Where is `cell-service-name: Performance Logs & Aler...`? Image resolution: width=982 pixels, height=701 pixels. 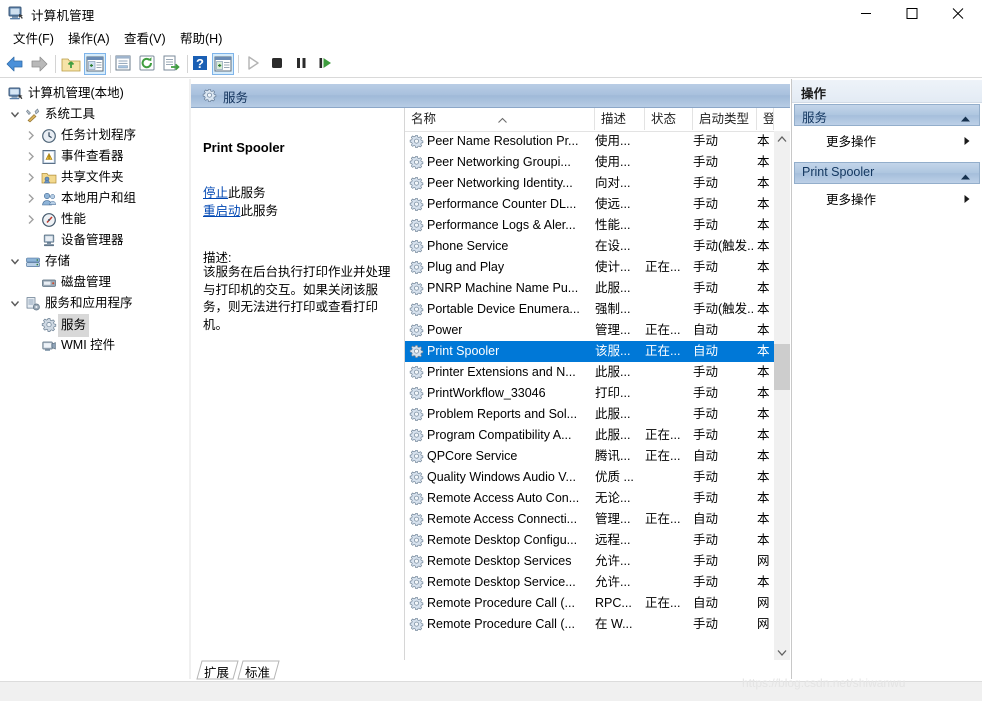 cell-service-name: Performance Logs & Aler... is located at coordinates (501, 225).